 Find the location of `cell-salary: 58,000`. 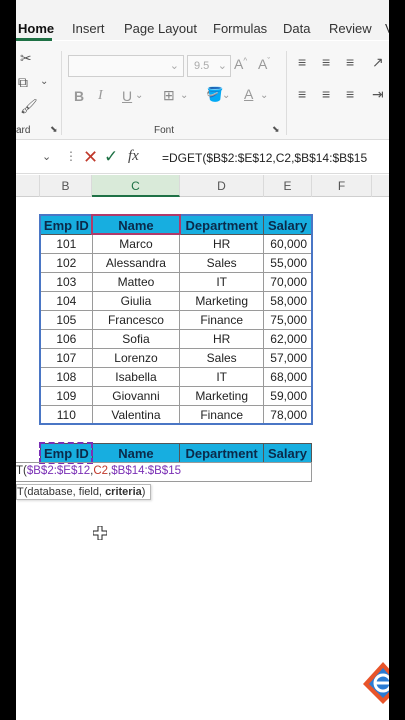

cell-salary: 58,000 is located at coordinates (287, 301).